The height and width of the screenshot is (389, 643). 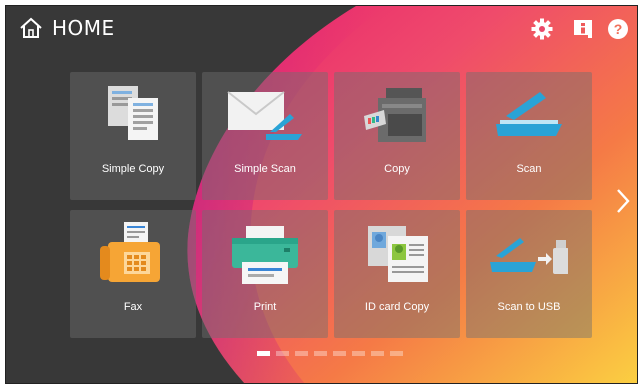 I want to click on tile-label: Copy, so click(x=397, y=169).